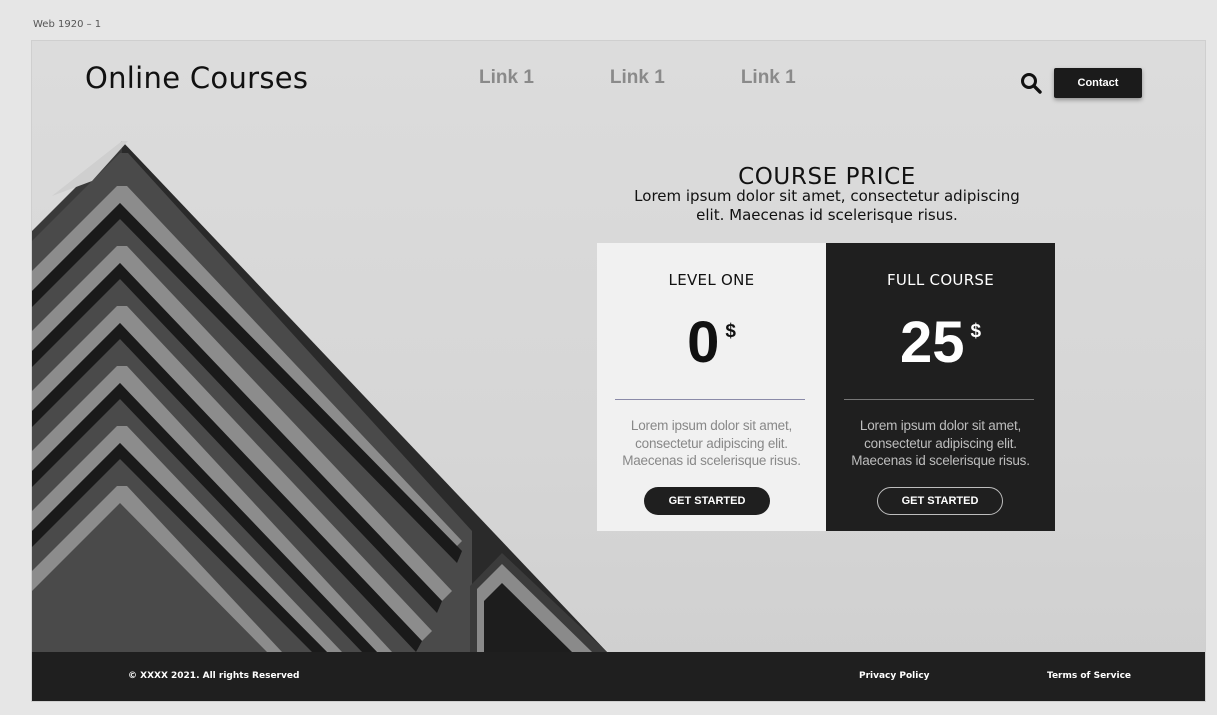 Image resolution: width=1217 pixels, height=715 pixels. What do you see at coordinates (940, 280) in the screenshot?
I see `plan-name: FULL COURSE` at bounding box center [940, 280].